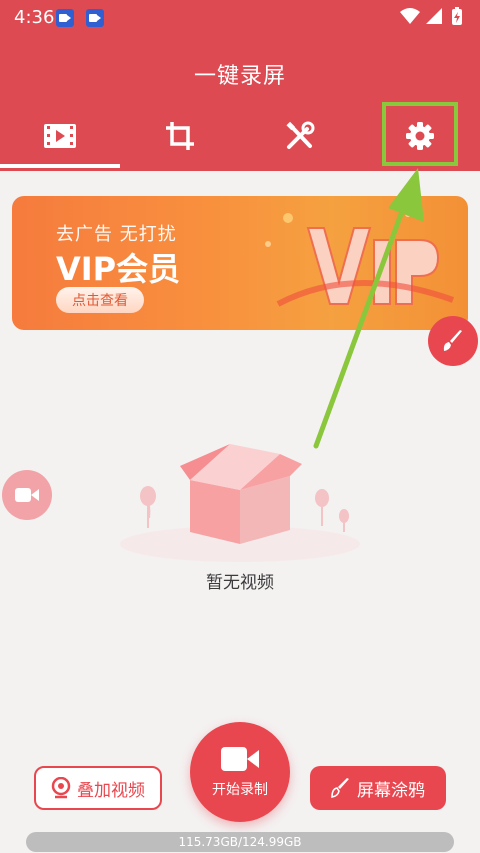 This screenshot has height=853, width=480. Describe the element at coordinates (240, 790) in the screenshot. I see `start-record-label: 开始录制` at that location.